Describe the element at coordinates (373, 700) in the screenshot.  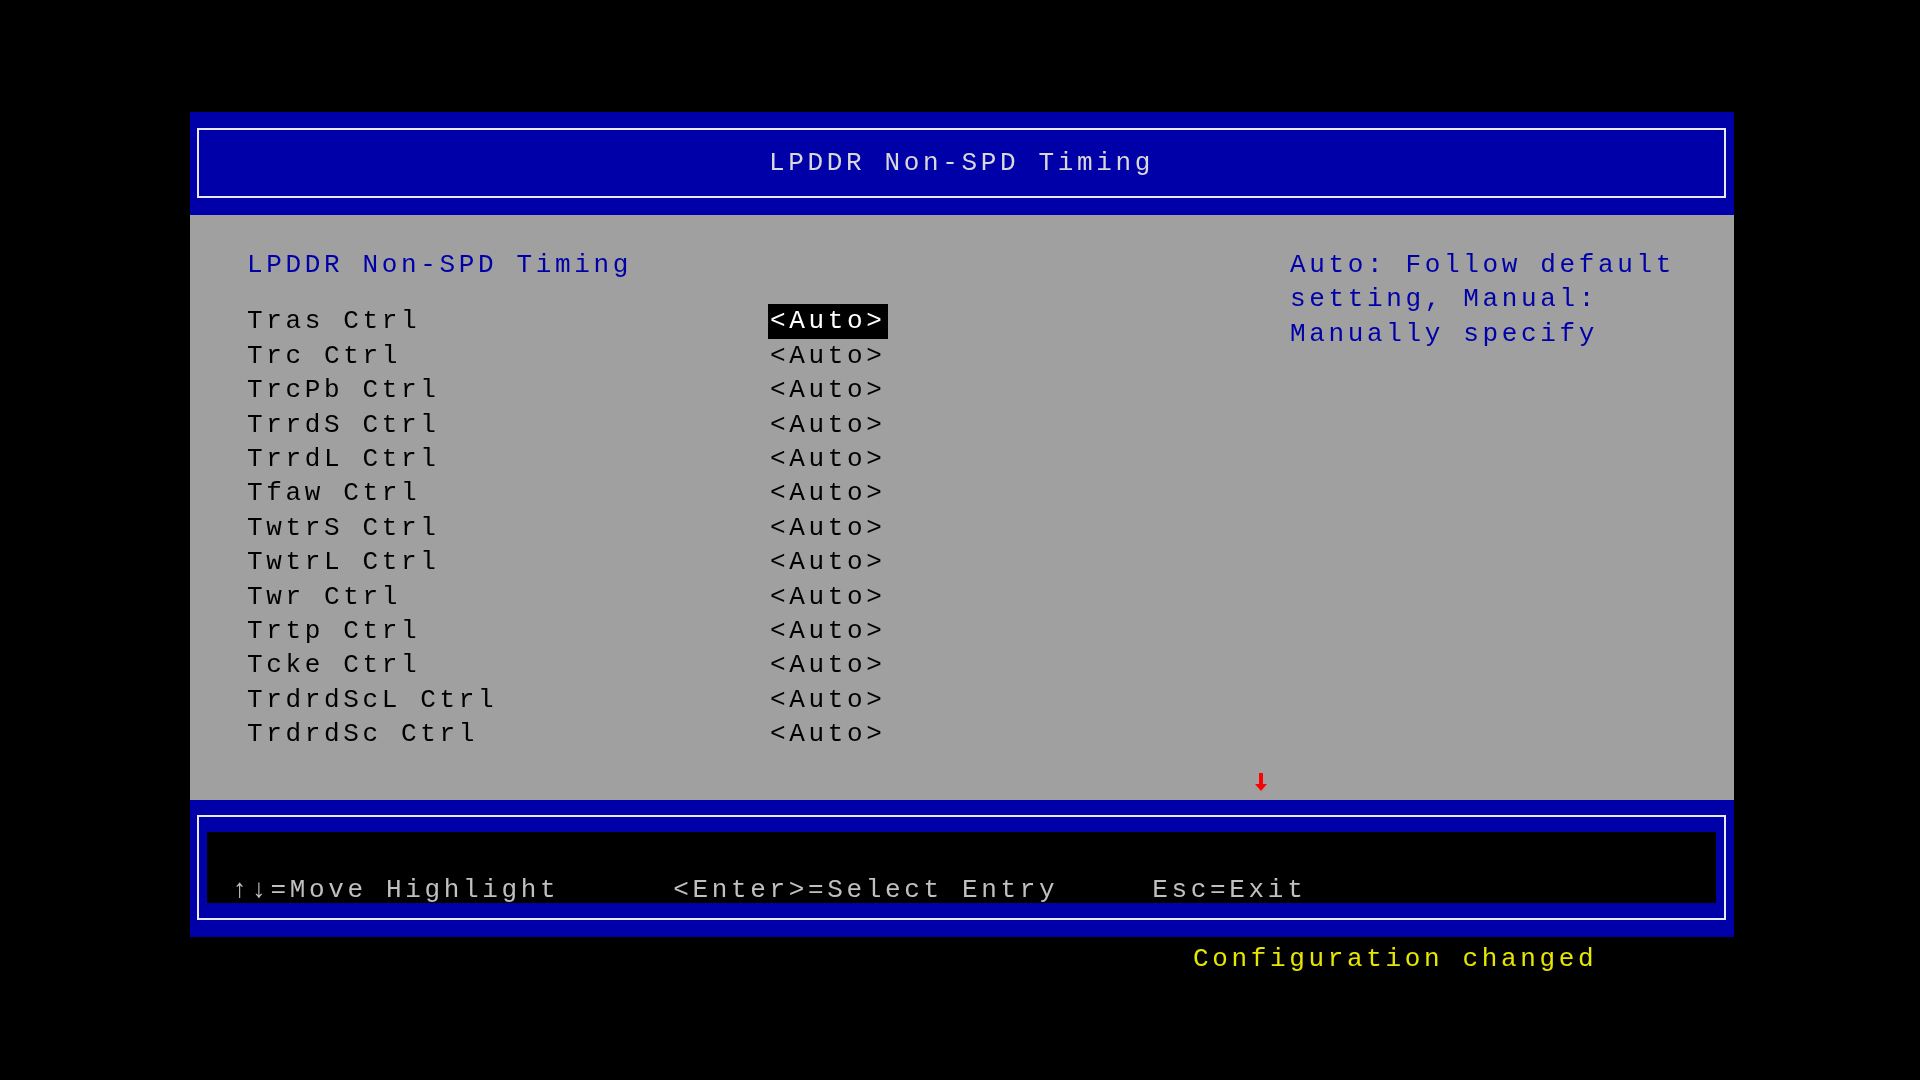
I see `setting-label: TrdrdScL Ctrl` at that location.